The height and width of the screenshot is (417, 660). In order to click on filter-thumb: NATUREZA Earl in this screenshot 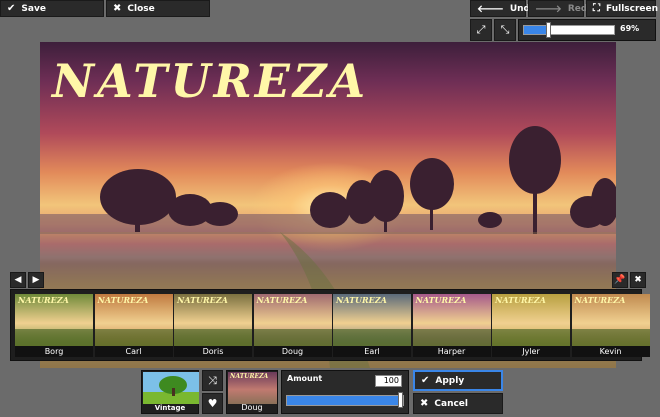, I will do `click(372, 325)`.